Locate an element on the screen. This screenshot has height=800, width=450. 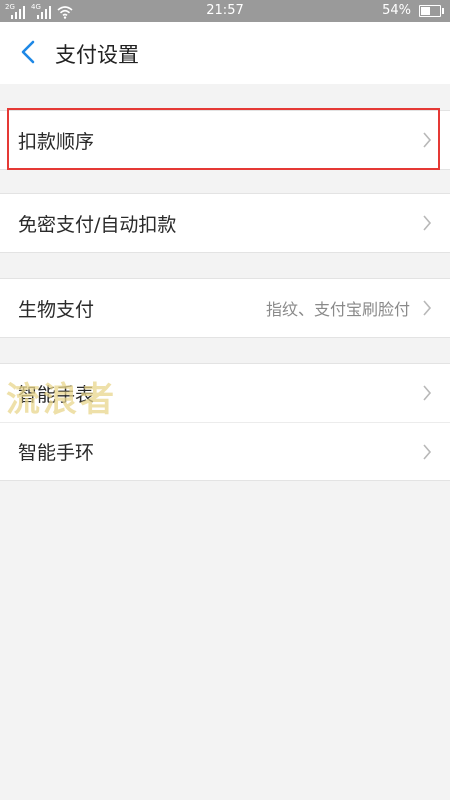
battery-level-fill is located at coordinates (426, 10).